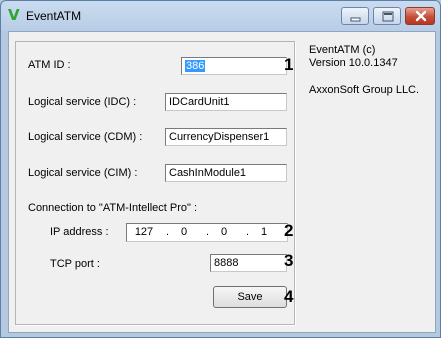 The width and height of the screenshot is (441, 338). I want to click on minimize-icon, so click(355, 19).